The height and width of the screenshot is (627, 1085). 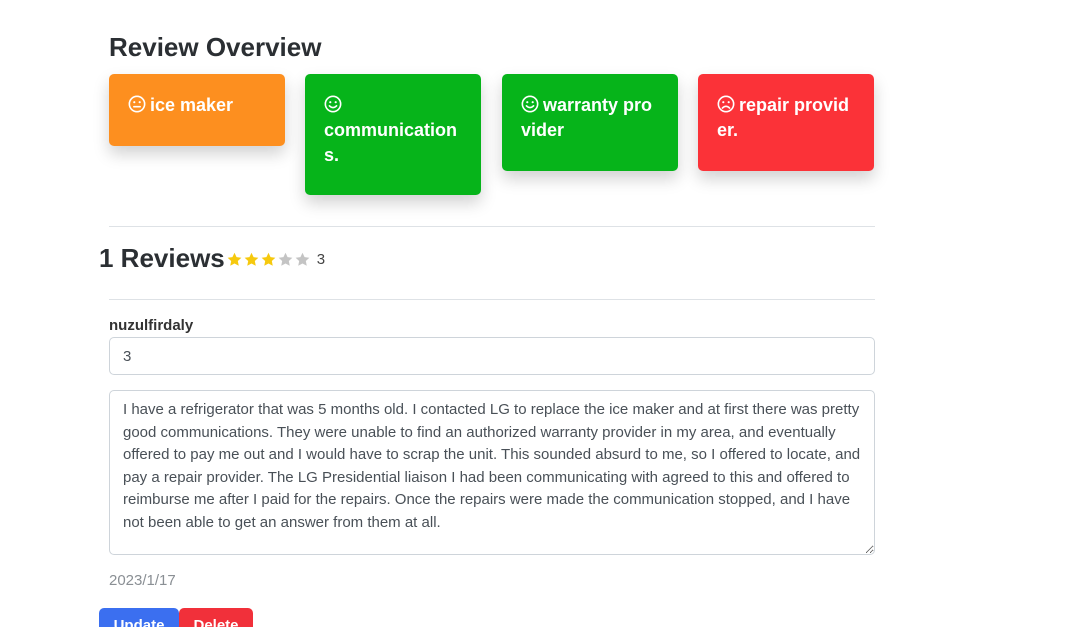 I want to click on review-date: 2023/1/17, so click(x=142, y=580).